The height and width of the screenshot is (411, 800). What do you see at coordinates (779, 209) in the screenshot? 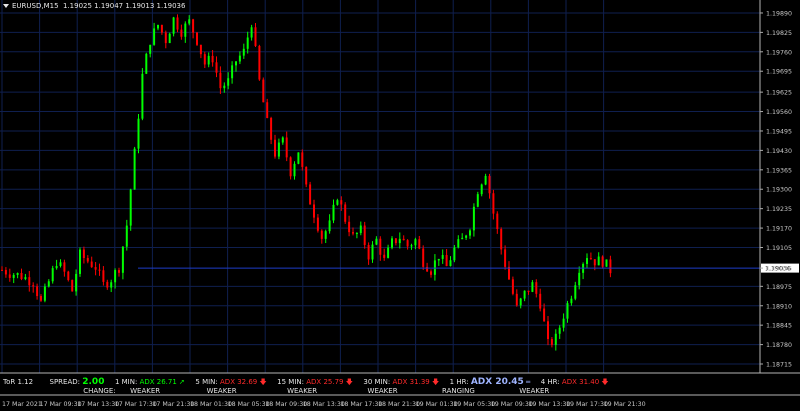
I see `price-label: 1.19235` at bounding box center [779, 209].